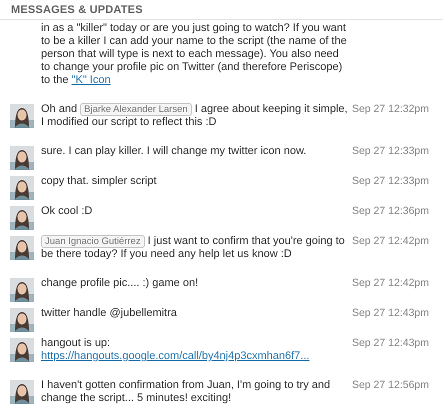 Image resolution: width=443 pixels, height=405 pixels. What do you see at coordinates (195, 116) in the screenshot?
I see `message-text: Oh and Bjarke Alexander Larsen I agree about keeping it simple, I modified our script to reflect this :D` at bounding box center [195, 116].